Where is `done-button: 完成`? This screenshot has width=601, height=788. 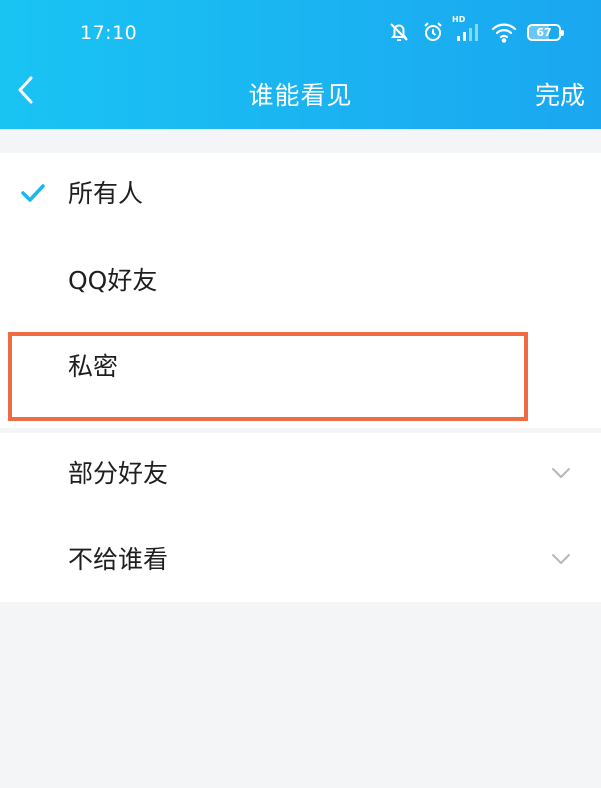 done-button: 完成 is located at coordinates (560, 94).